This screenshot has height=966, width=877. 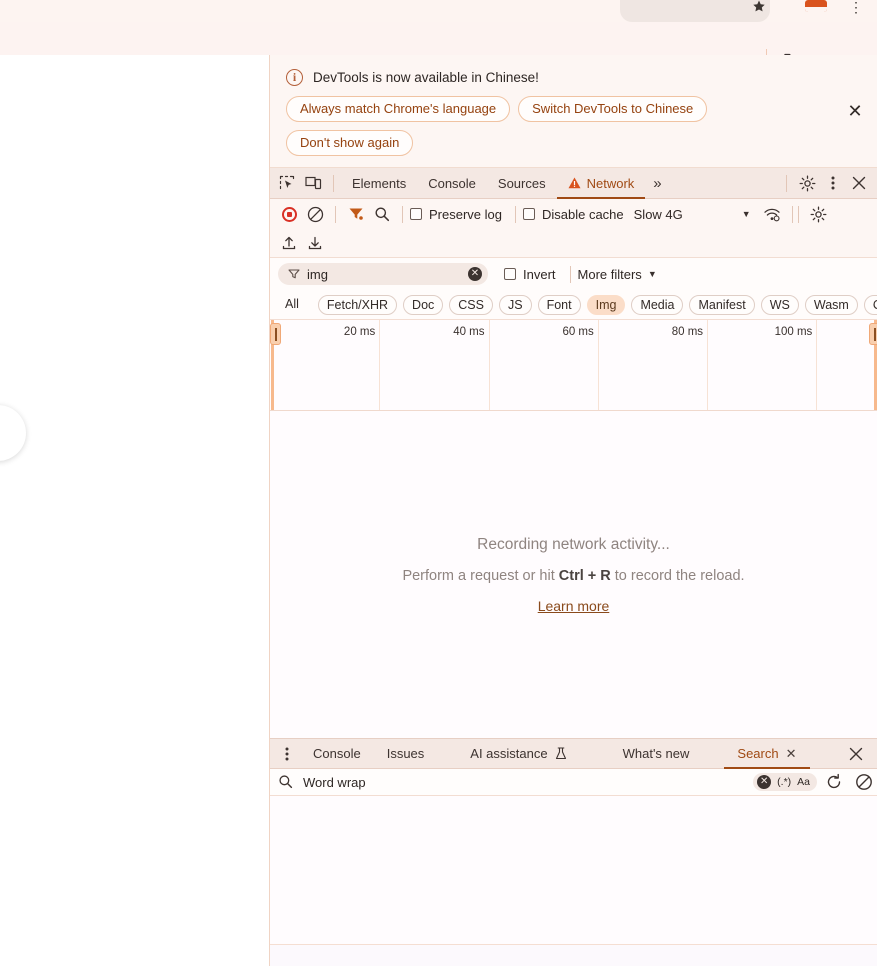 What do you see at coordinates (528, 214) in the screenshot?
I see `disable-cache-box` at bounding box center [528, 214].